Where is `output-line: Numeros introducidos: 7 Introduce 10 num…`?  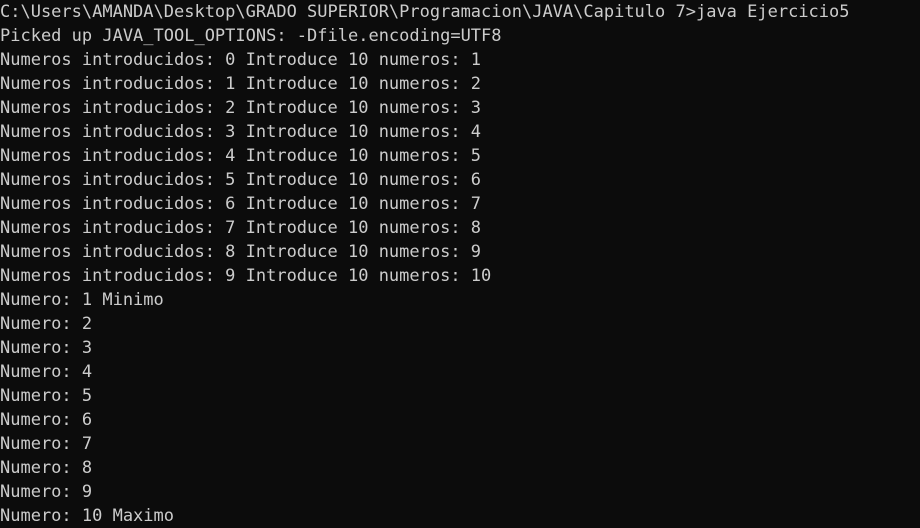 output-line: Numeros introducidos: 7 Introduce 10 num… is located at coordinates (241, 228).